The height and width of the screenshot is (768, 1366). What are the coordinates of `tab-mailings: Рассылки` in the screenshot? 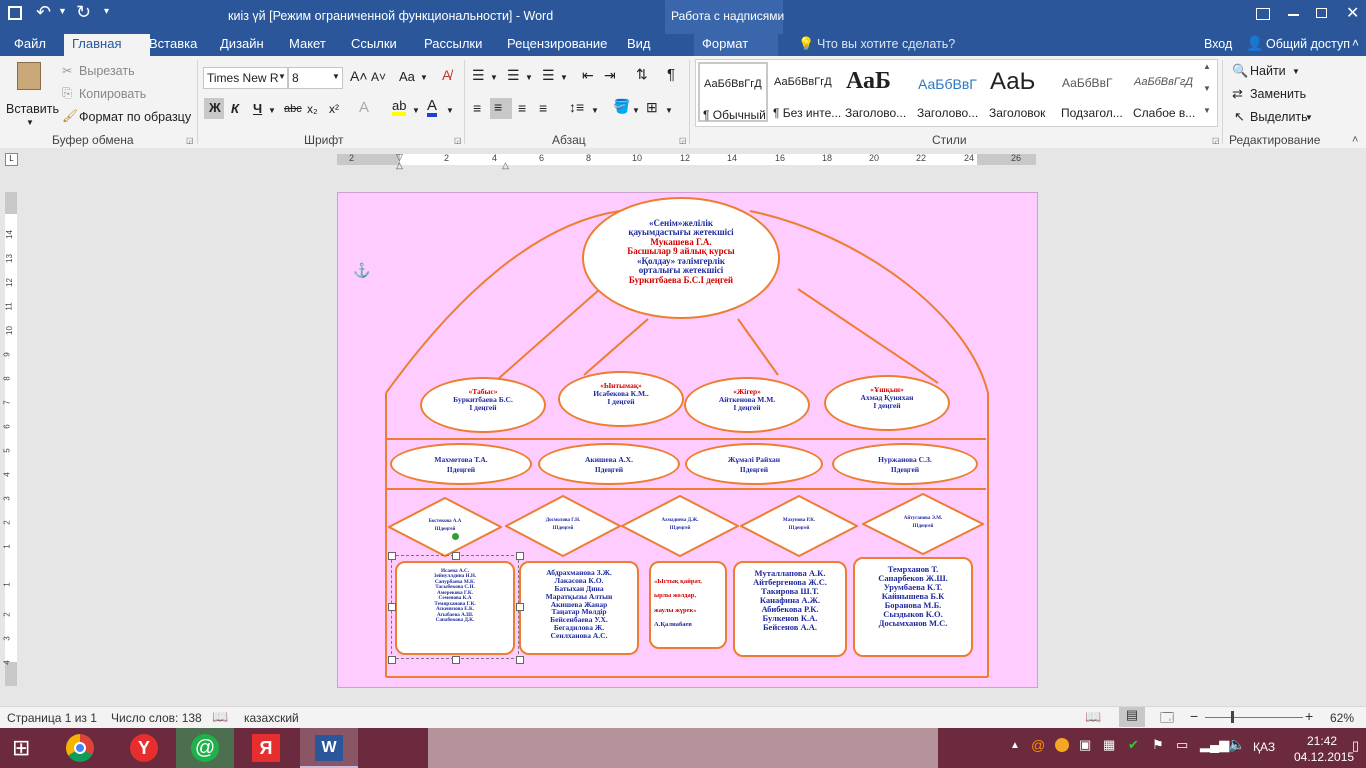 It's located at (453, 45).